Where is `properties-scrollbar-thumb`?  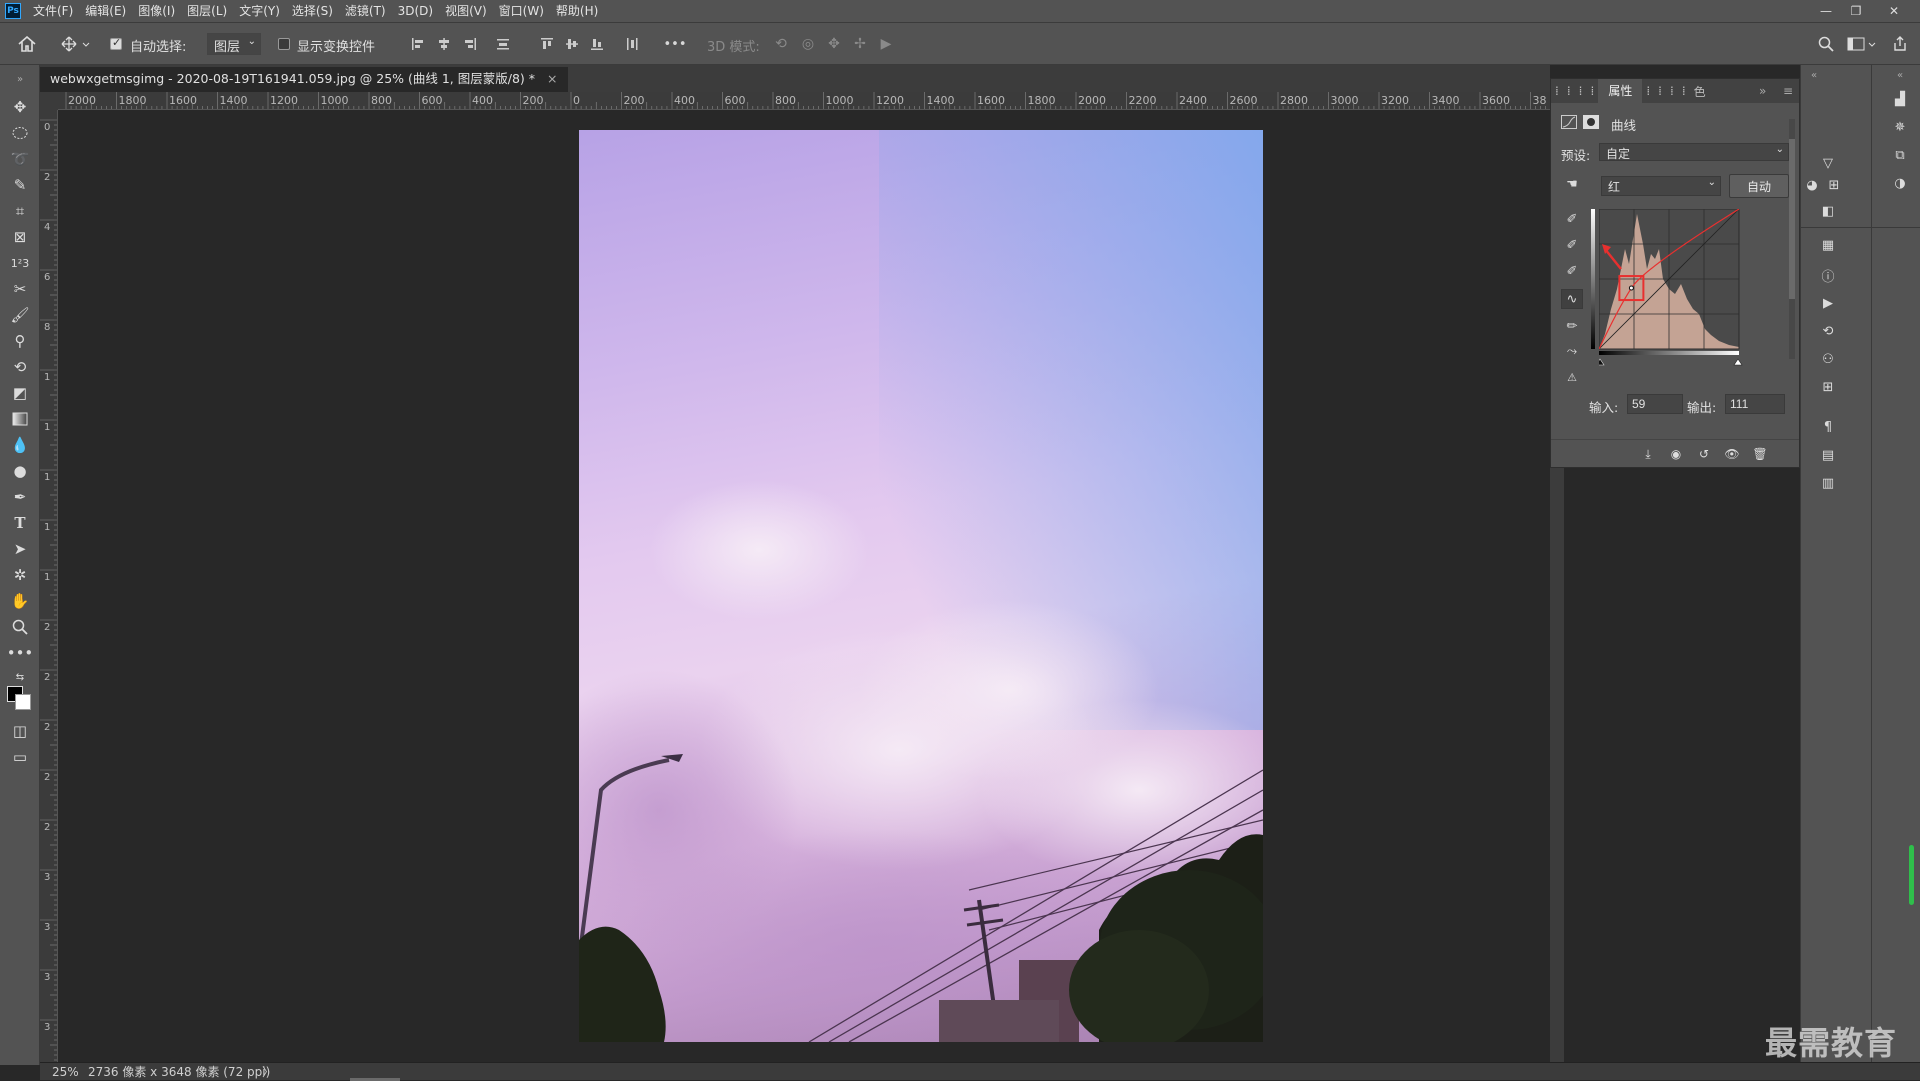 properties-scrollbar-thumb is located at coordinates (1792, 219).